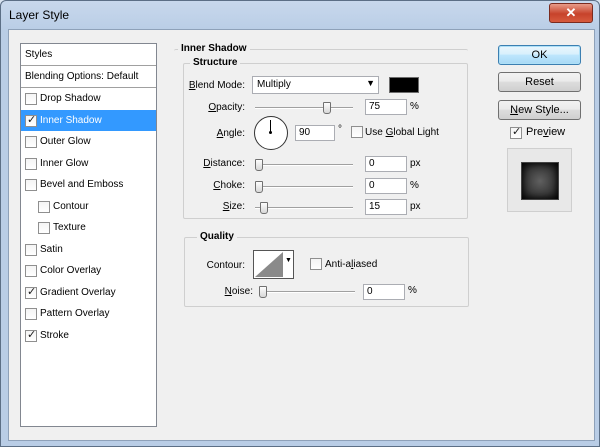 The height and width of the screenshot is (447, 600). What do you see at coordinates (54, 335) in the screenshot?
I see `style-item-label: Stroke` at bounding box center [54, 335].